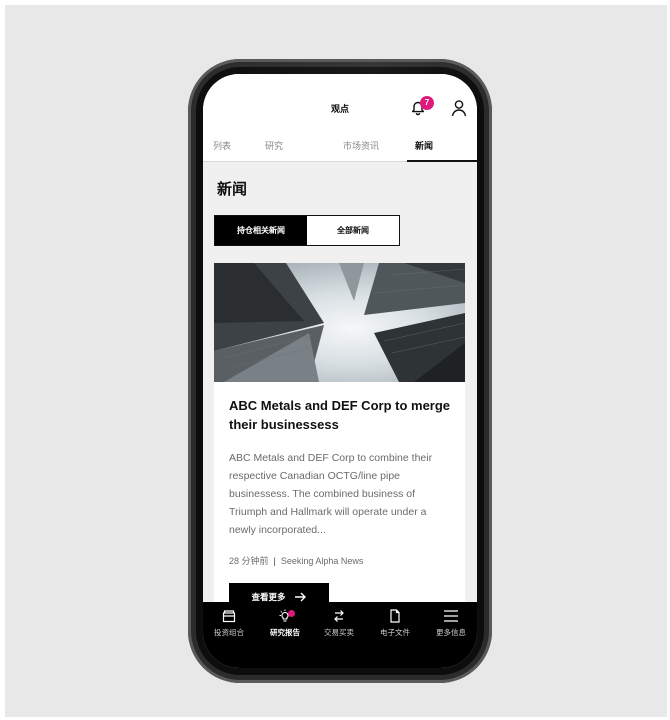 The image size is (670, 720). Describe the element at coordinates (395, 632) in the screenshot. I see `nav-documents-label: 电子文件` at that location.